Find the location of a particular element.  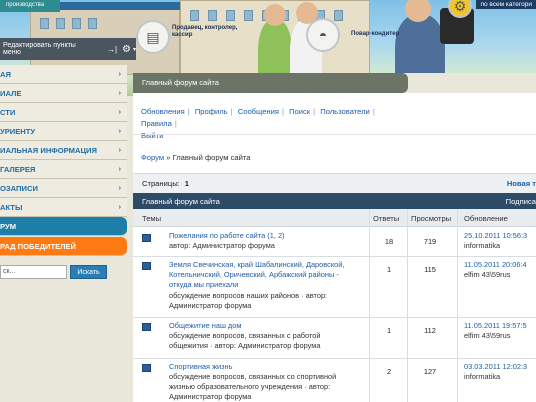

table-title-bar: Главный форум сайта Подписа is located at coordinates (334, 201).